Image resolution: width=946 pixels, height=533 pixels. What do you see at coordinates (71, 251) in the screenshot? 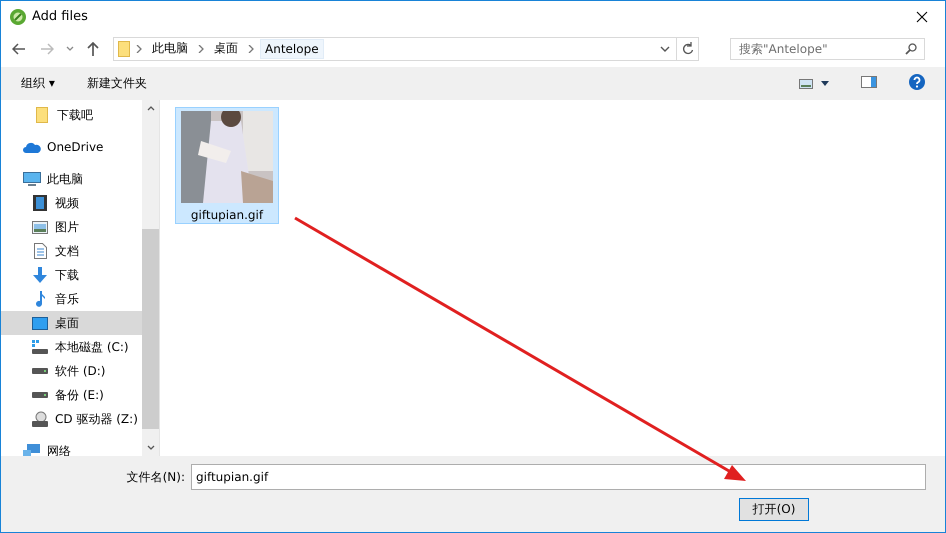
I see `sidebar-item: 文档` at bounding box center [71, 251].